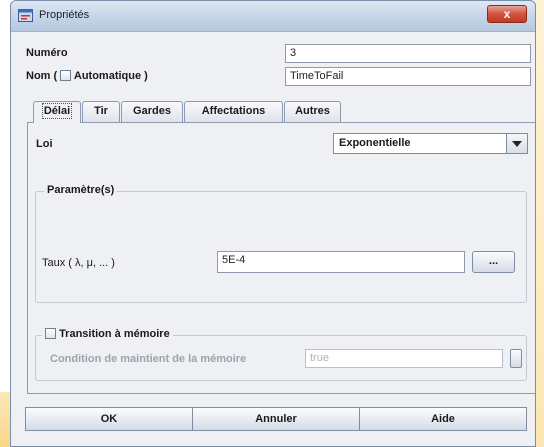 This screenshot has height=447, width=544. What do you see at coordinates (319, 358) in the screenshot?
I see `condition-value: true` at bounding box center [319, 358].